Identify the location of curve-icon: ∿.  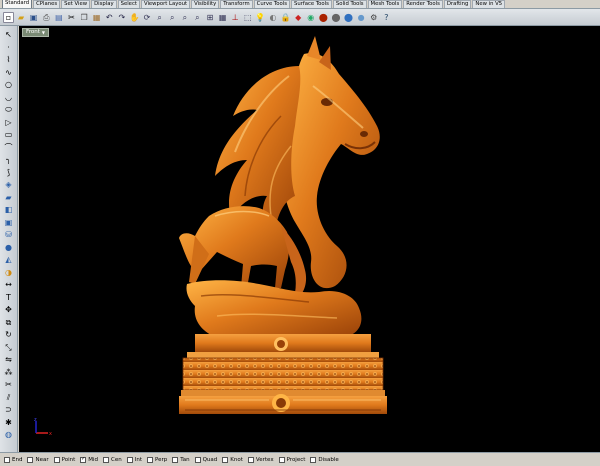
(9, 73).